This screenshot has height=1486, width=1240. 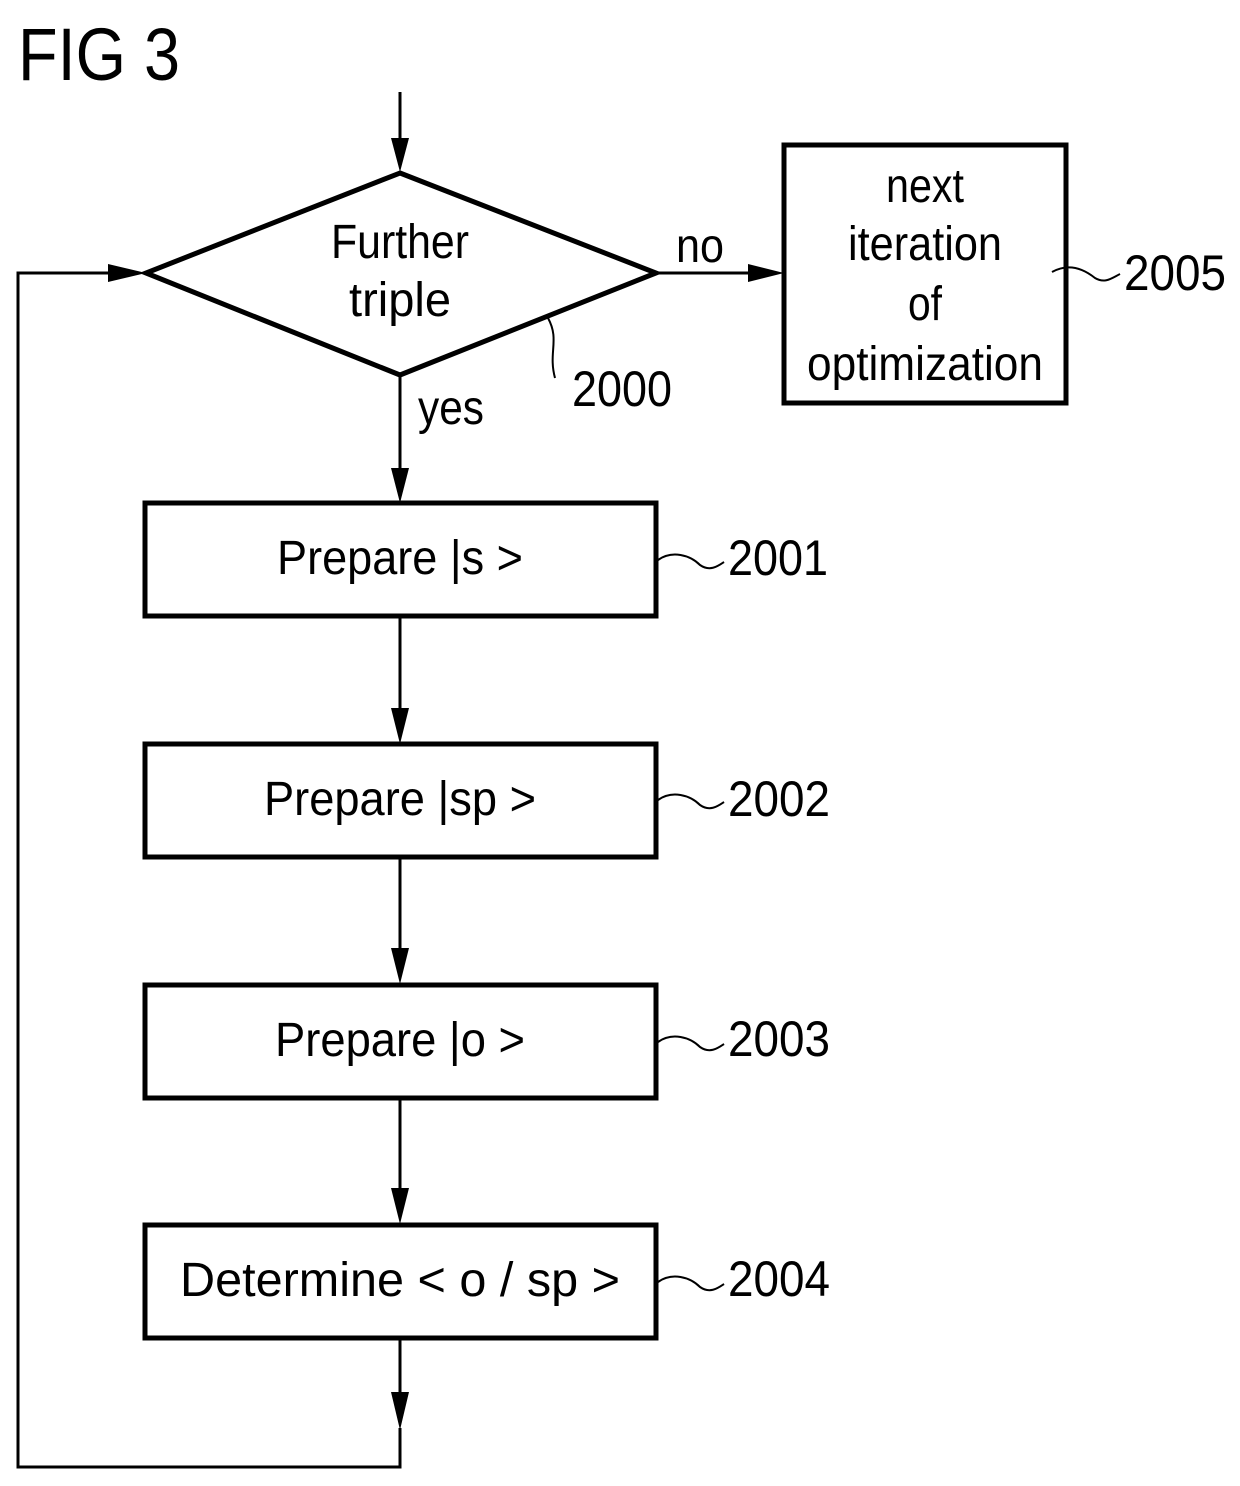 I want to click on step-label-determine: Determine < o / sp >, so click(x=400, y=1280).